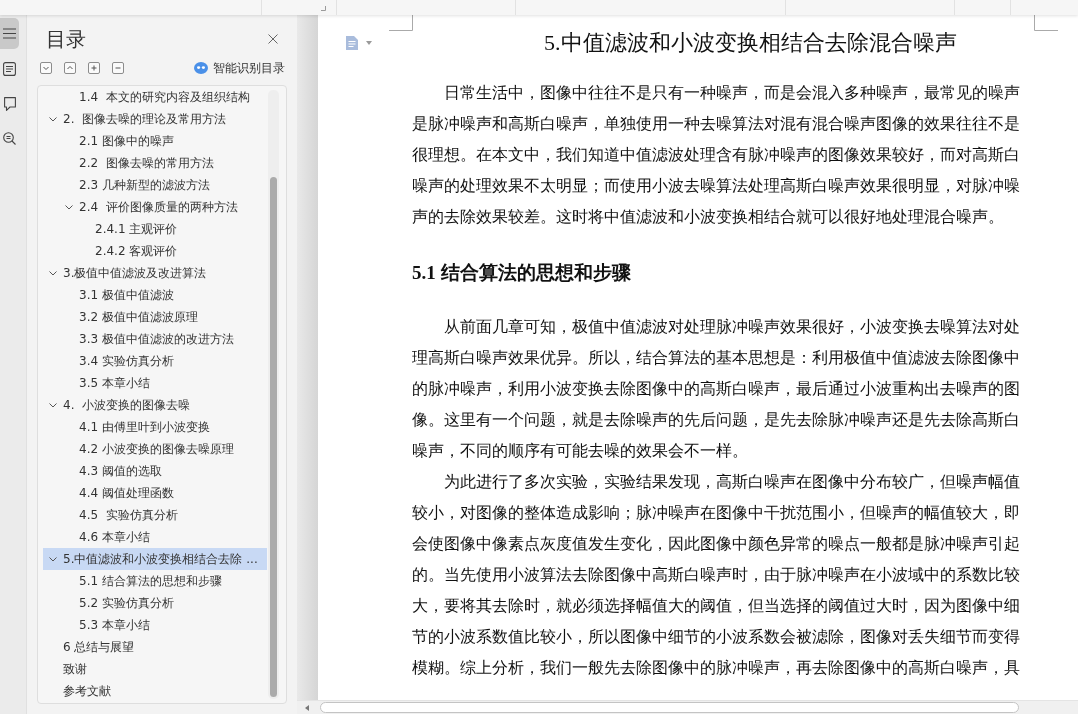  I want to click on toc-item: 5.3 本章小结, so click(114, 625).